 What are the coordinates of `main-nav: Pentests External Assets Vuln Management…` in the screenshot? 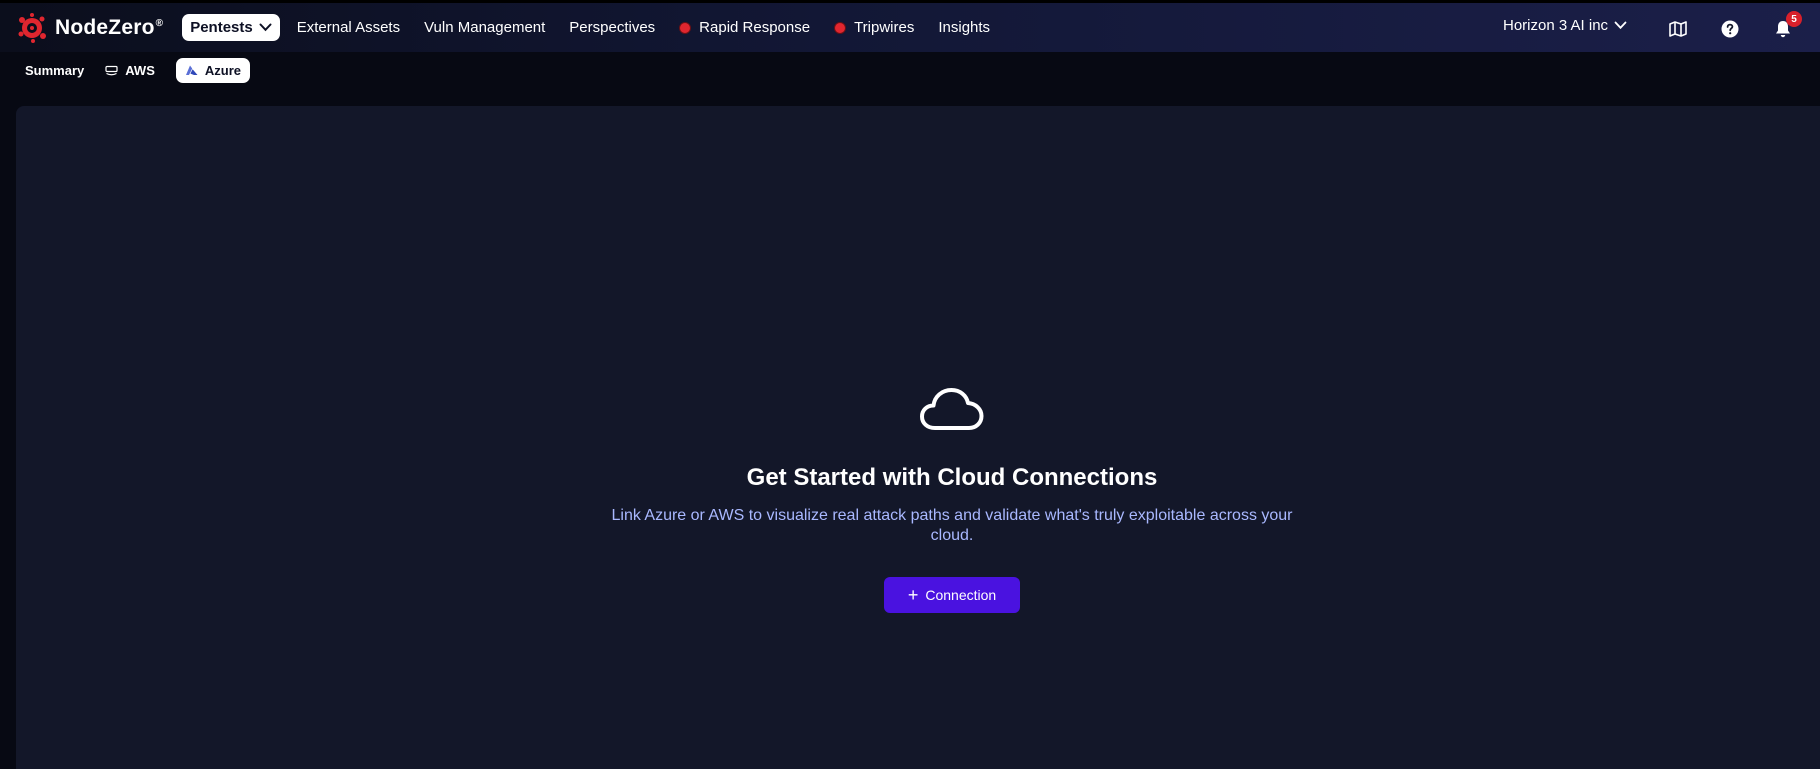 It's located at (598, 27).